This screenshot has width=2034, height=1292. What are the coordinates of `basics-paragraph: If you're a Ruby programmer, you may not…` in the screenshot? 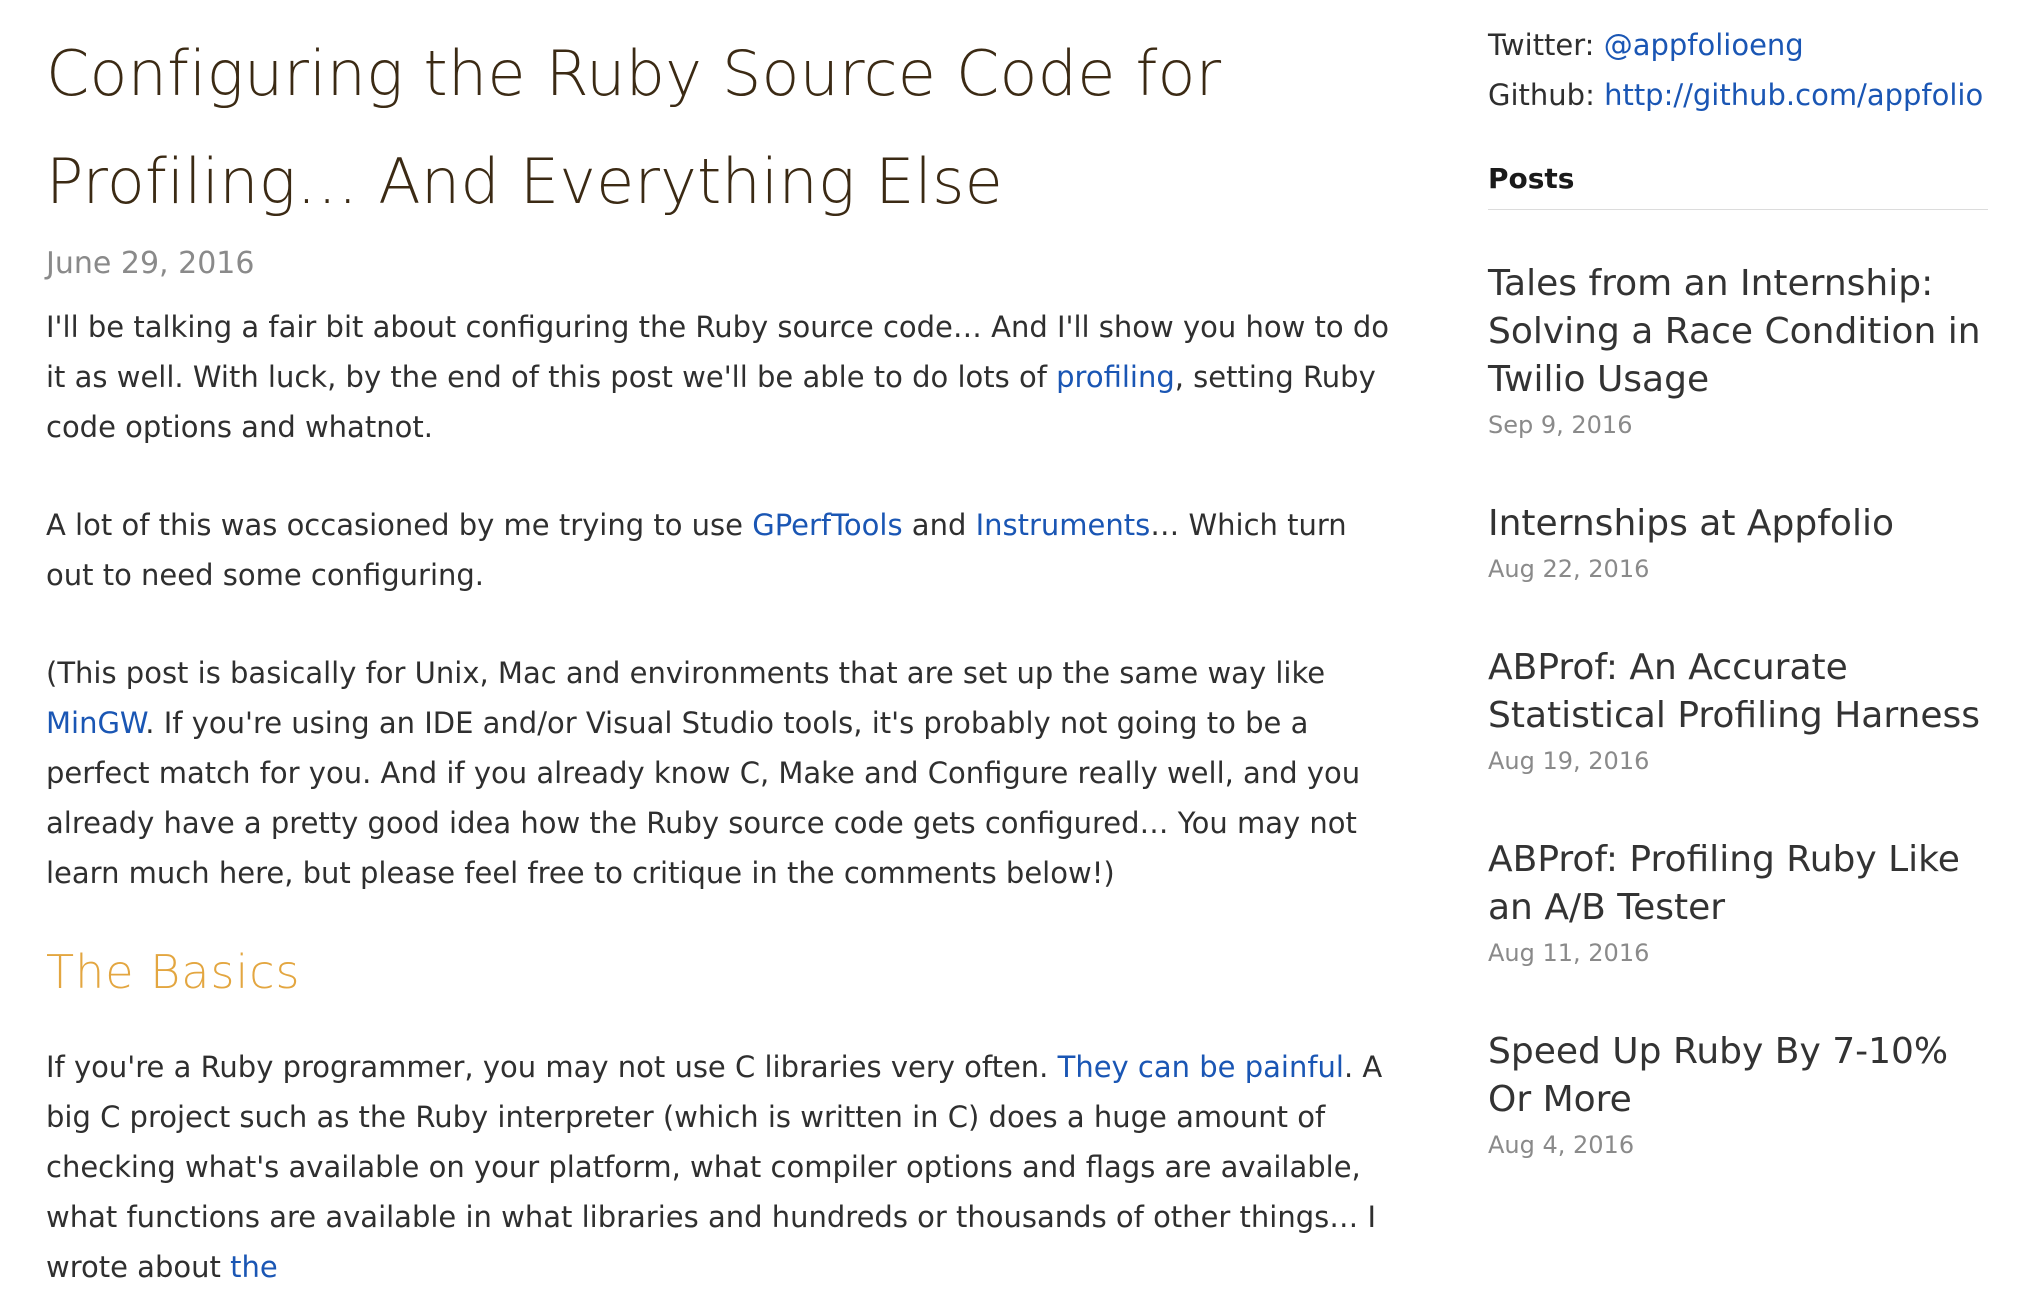 It's located at (721, 1167).